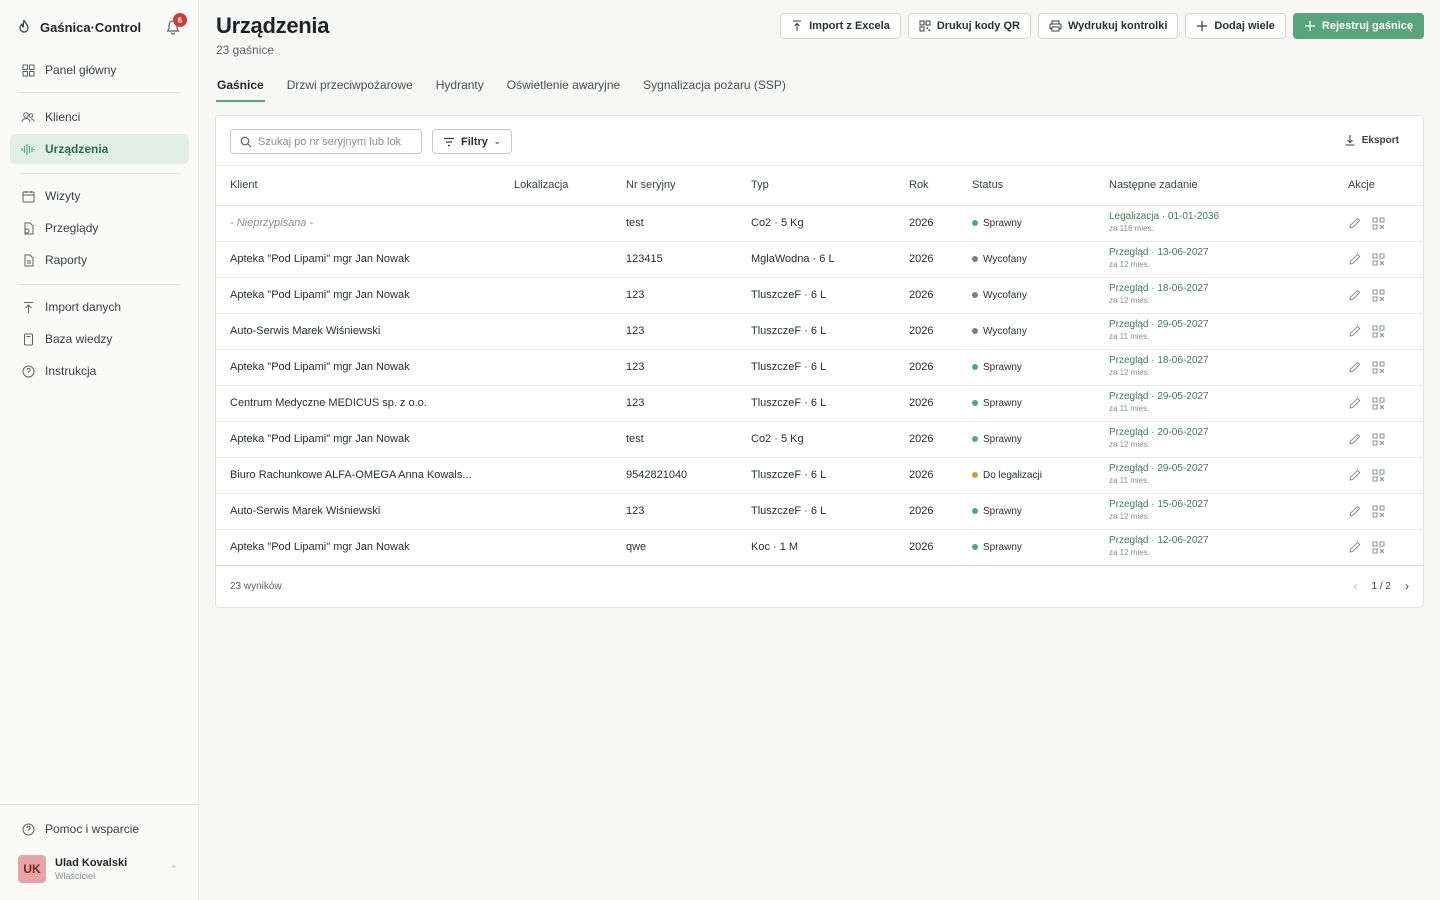  Describe the element at coordinates (1040, 186) in the screenshot. I see `column-header: Status` at that location.